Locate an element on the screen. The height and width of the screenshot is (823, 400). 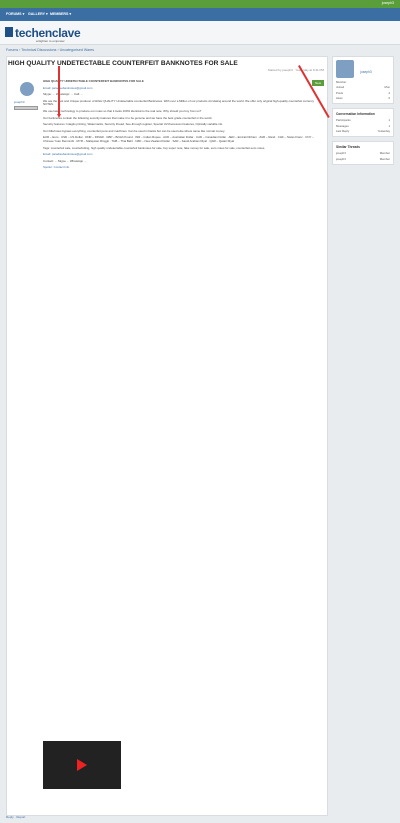
sidebar-avatar is located at coordinates (345, 69).